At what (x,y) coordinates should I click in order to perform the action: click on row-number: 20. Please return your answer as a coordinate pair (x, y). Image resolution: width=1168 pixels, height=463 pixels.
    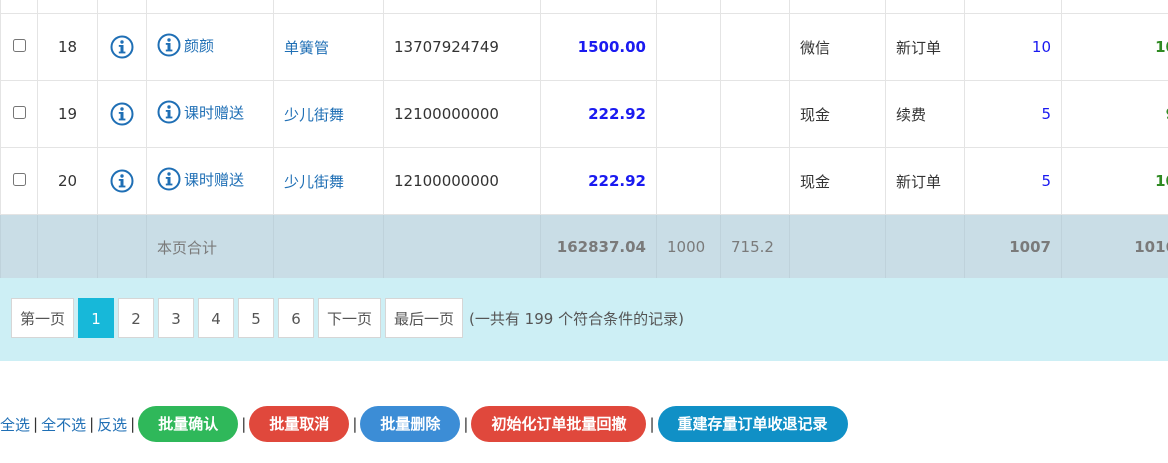
    Looking at the image, I should click on (67, 181).